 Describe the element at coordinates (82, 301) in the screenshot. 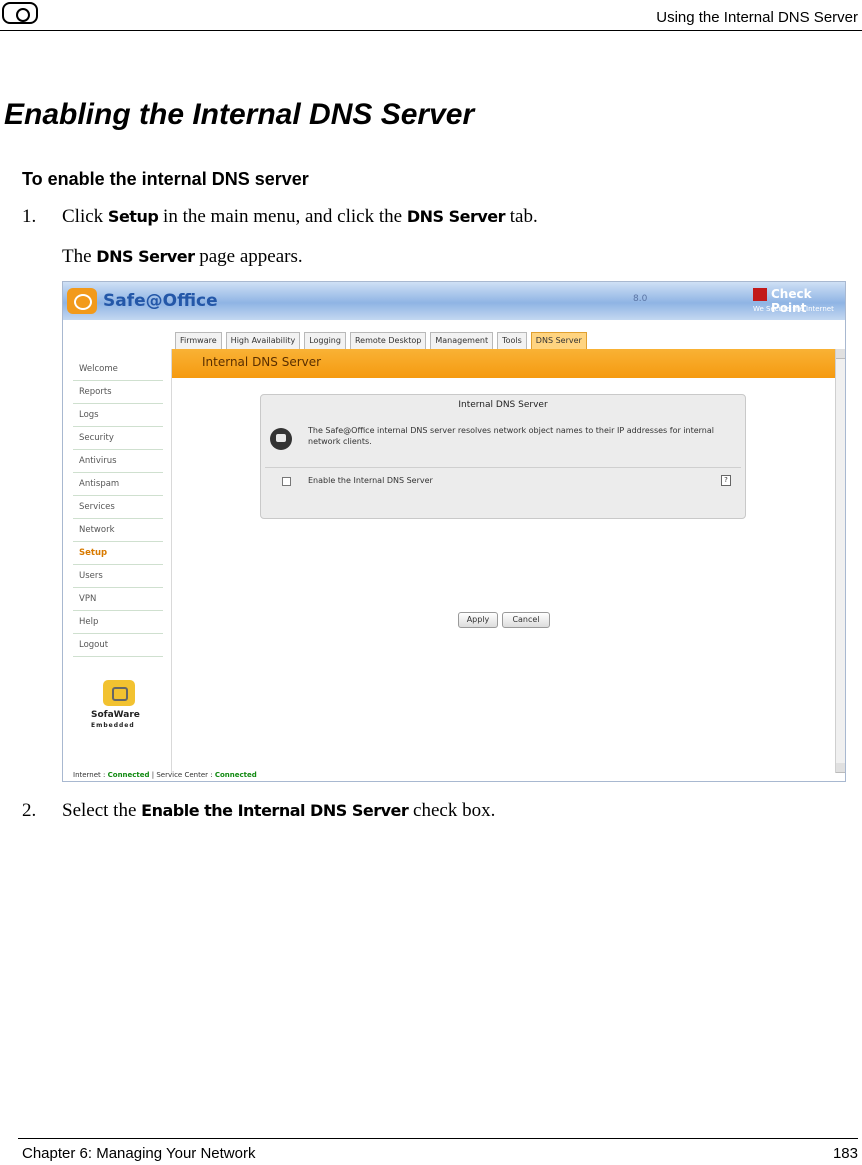

I see `safe-office-logo-icon` at that location.